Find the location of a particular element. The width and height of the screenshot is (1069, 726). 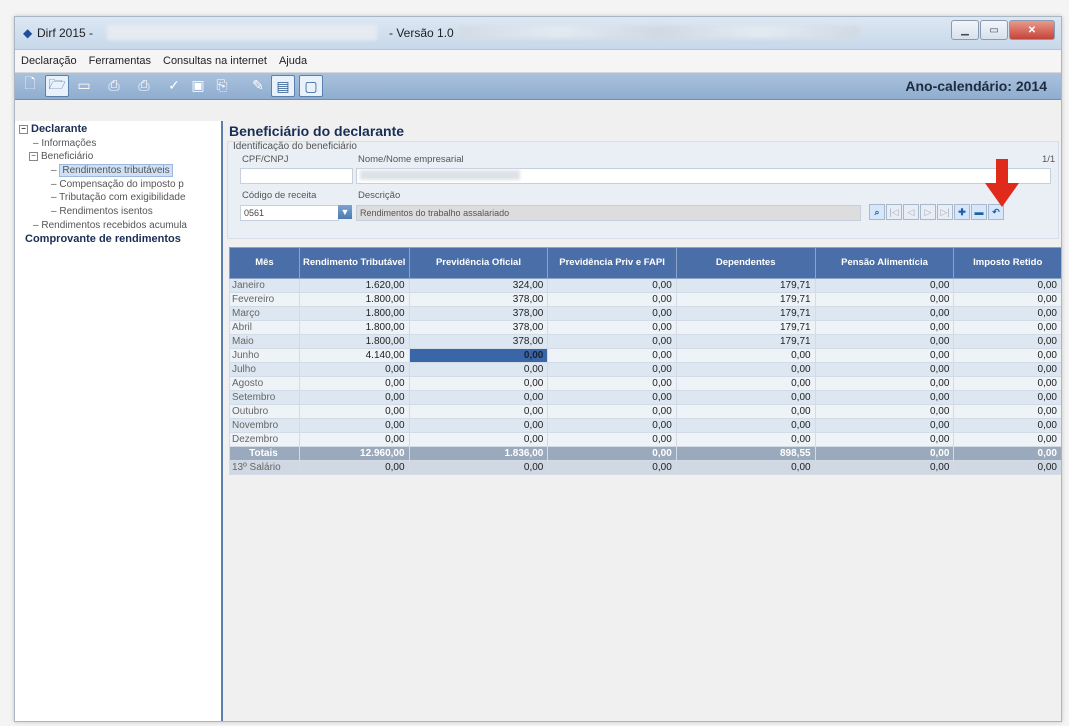

form-icon: ▤ is located at coordinates (283, 86).